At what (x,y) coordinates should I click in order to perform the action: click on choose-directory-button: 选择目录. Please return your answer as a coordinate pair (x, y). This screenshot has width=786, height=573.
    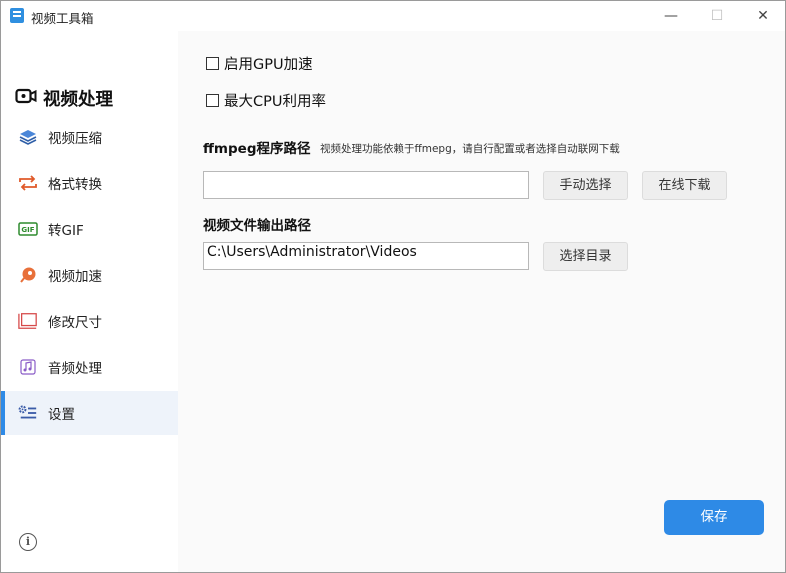
    Looking at the image, I should click on (585, 256).